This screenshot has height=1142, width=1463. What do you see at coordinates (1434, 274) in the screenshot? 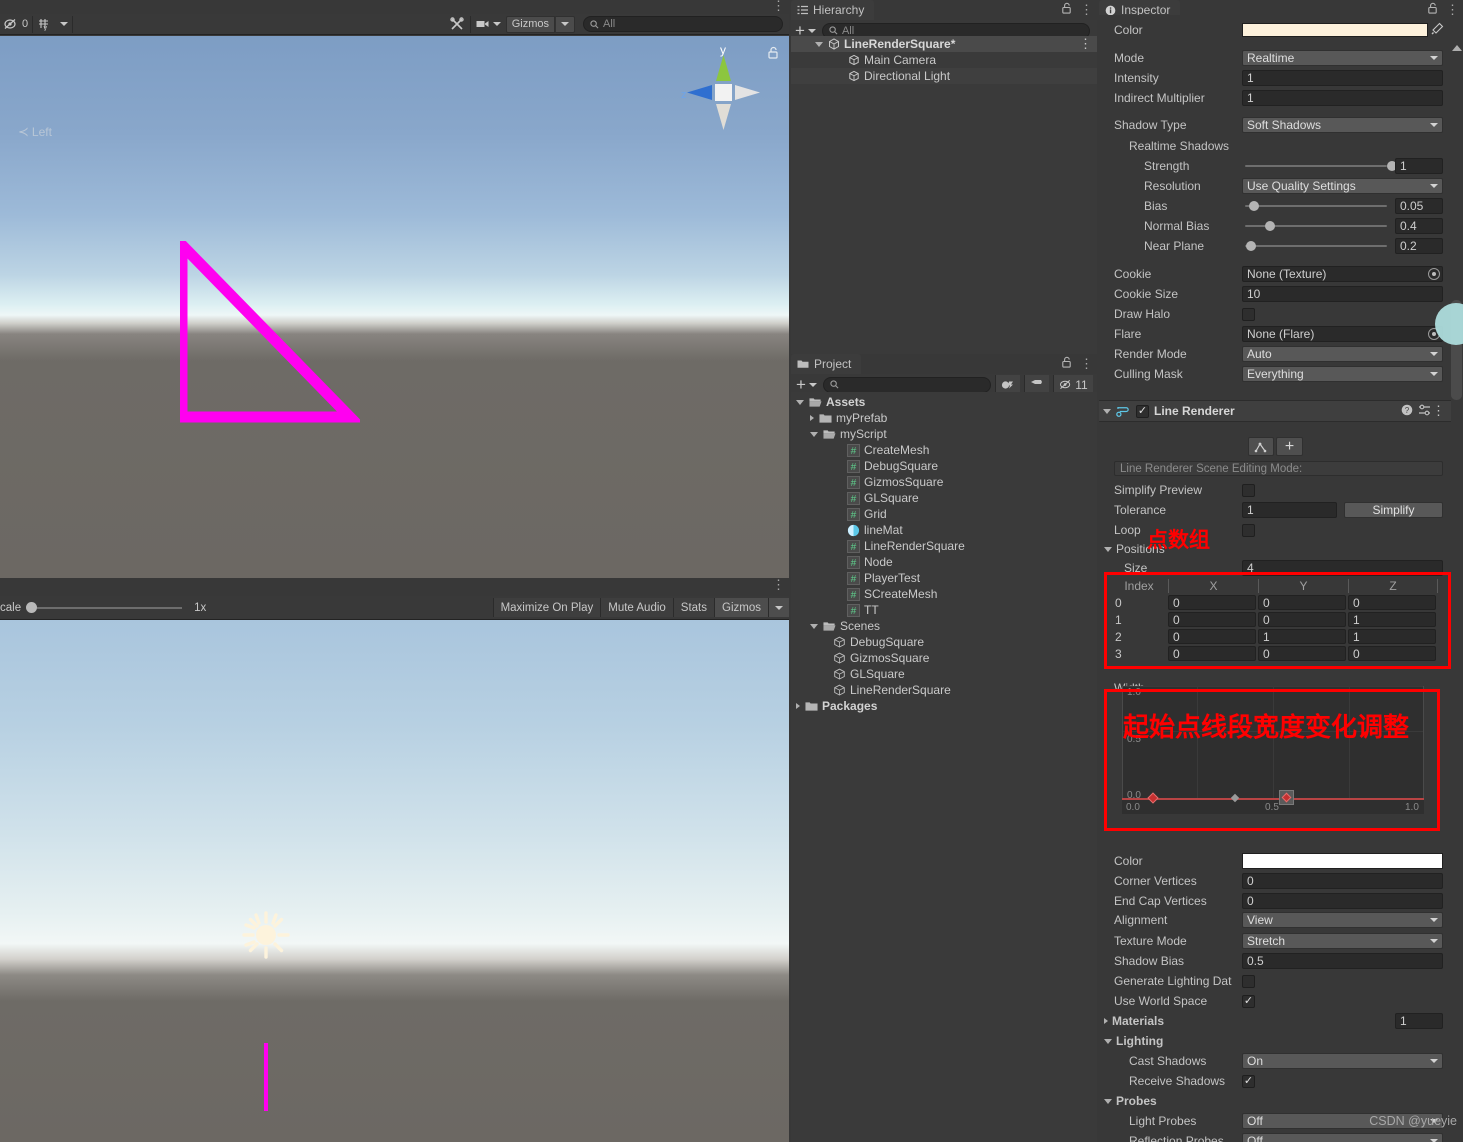
I see `object-picker-icon` at bounding box center [1434, 274].